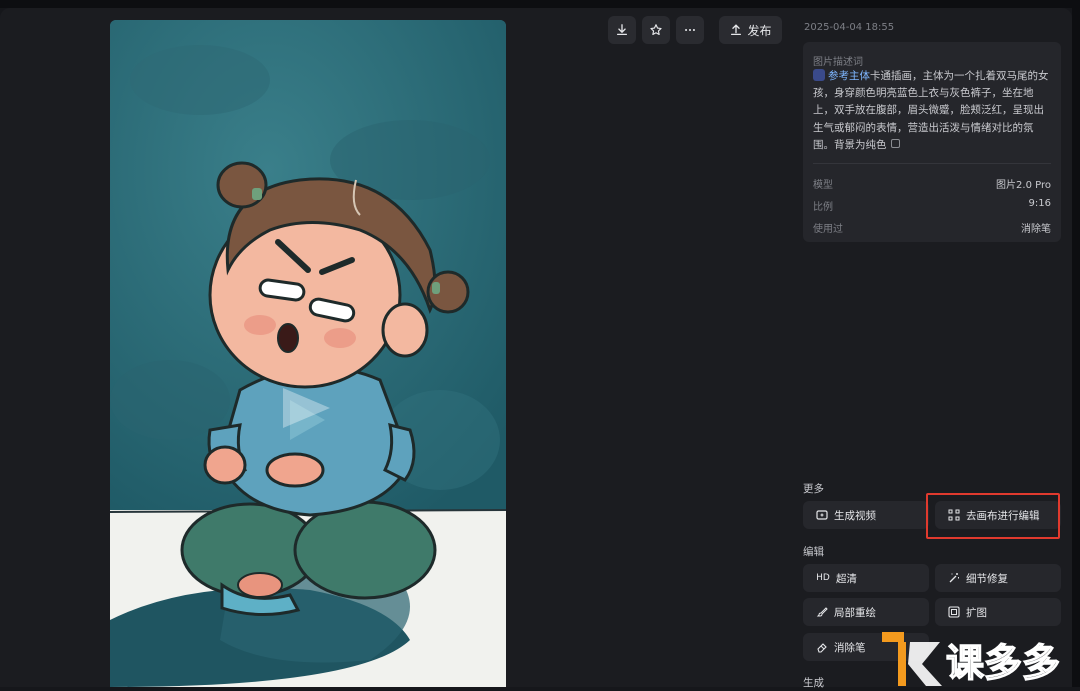  I want to click on button-label: 细节修复, so click(987, 578).